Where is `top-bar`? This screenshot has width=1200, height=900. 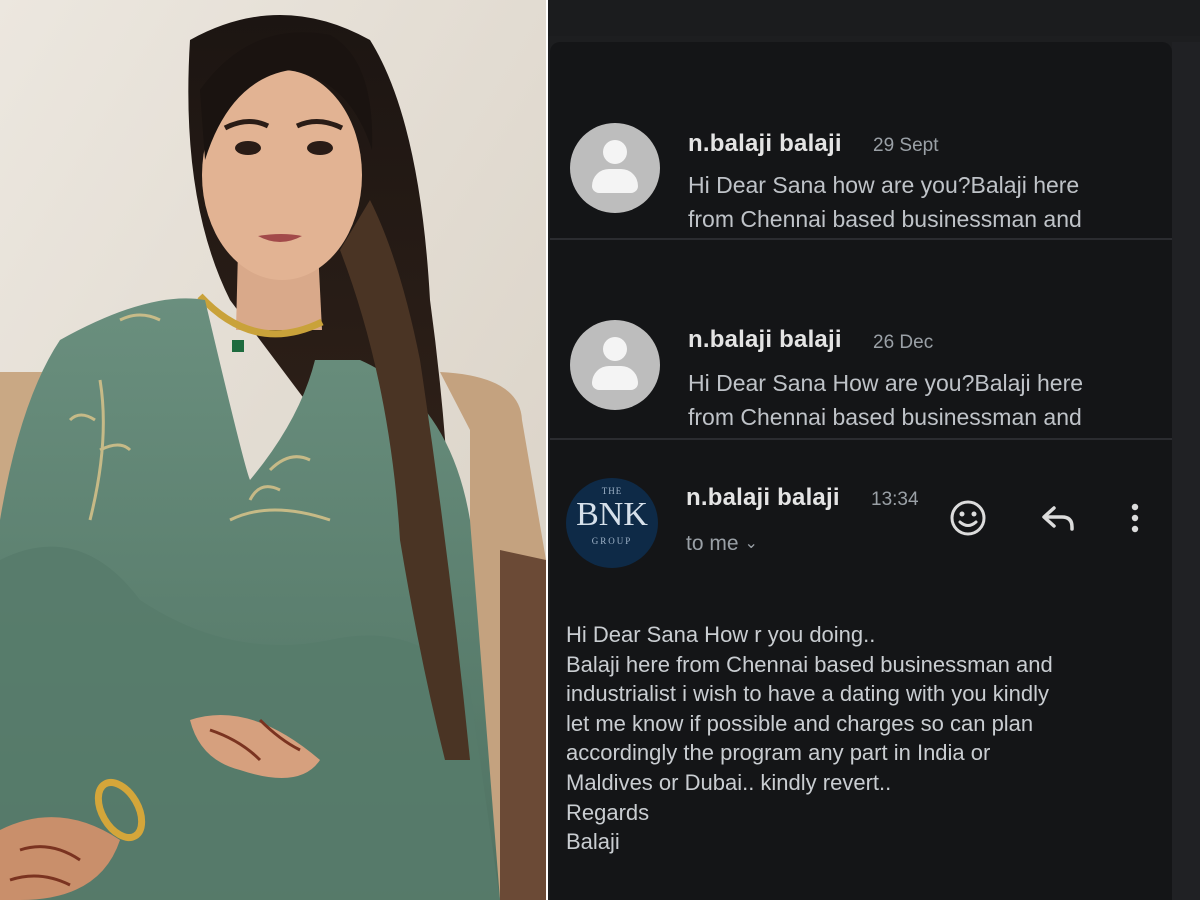 top-bar is located at coordinates (874, 18).